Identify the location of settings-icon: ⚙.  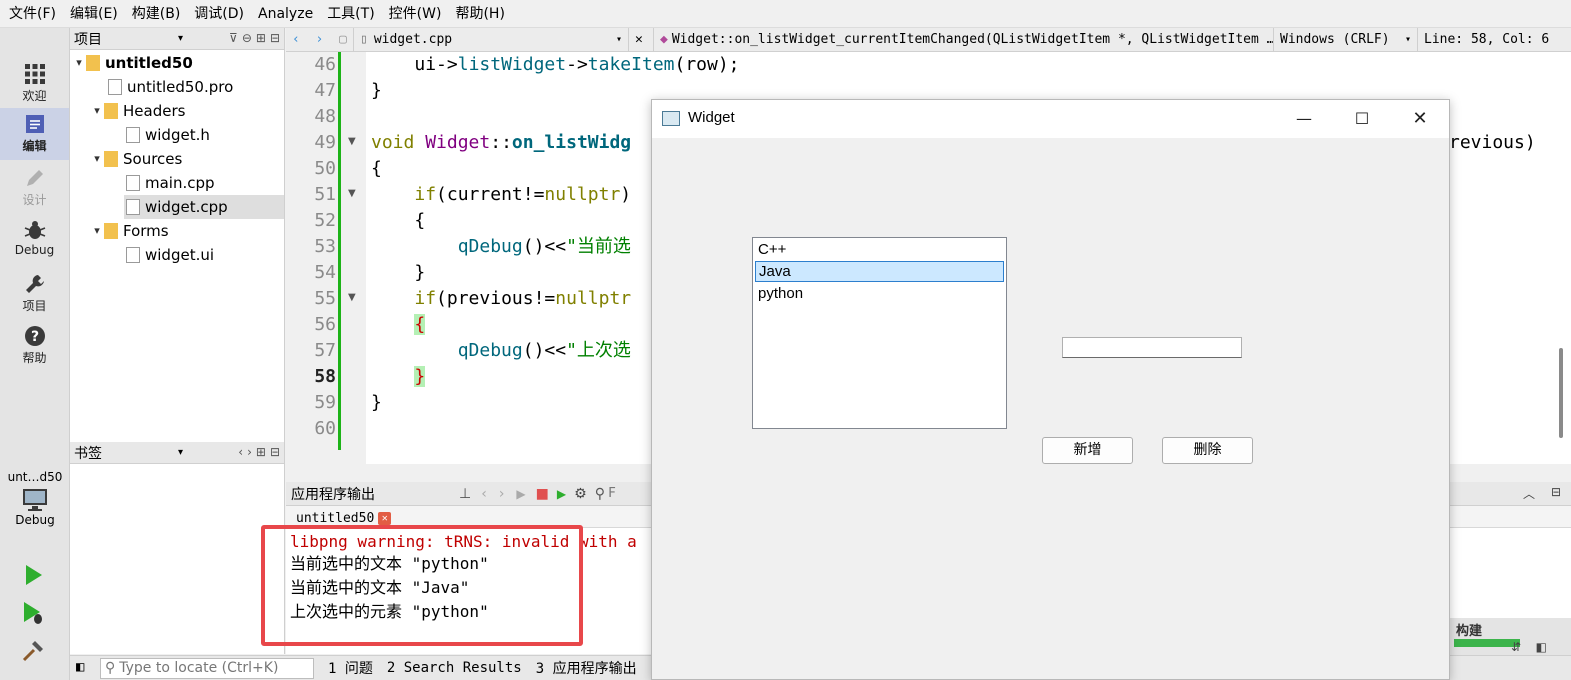
(580, 494).